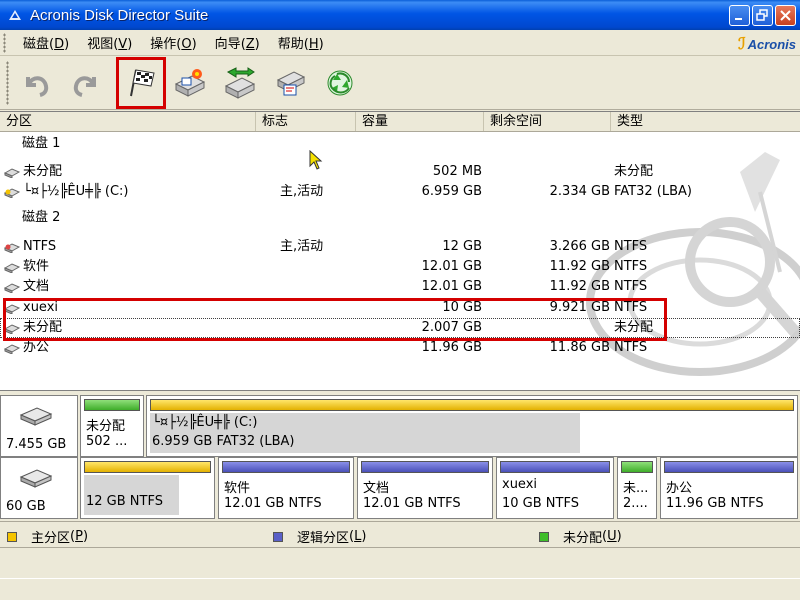 The image size is (800, 600). Describe the element at coordinates (400, 534) in the screenshot. I see `legend: 主分区(P) 逻辑分区(L) 未分配(U)` at that location.